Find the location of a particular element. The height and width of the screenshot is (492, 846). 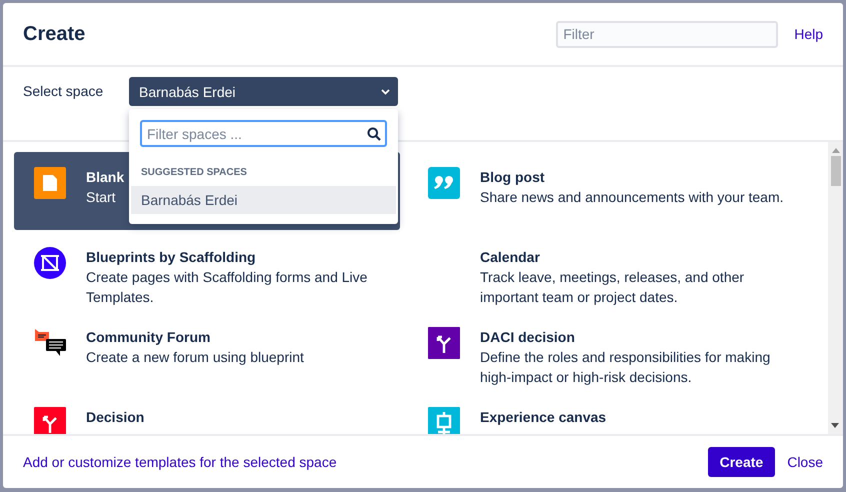

close-link: Close is located at coordinates (805, 462).